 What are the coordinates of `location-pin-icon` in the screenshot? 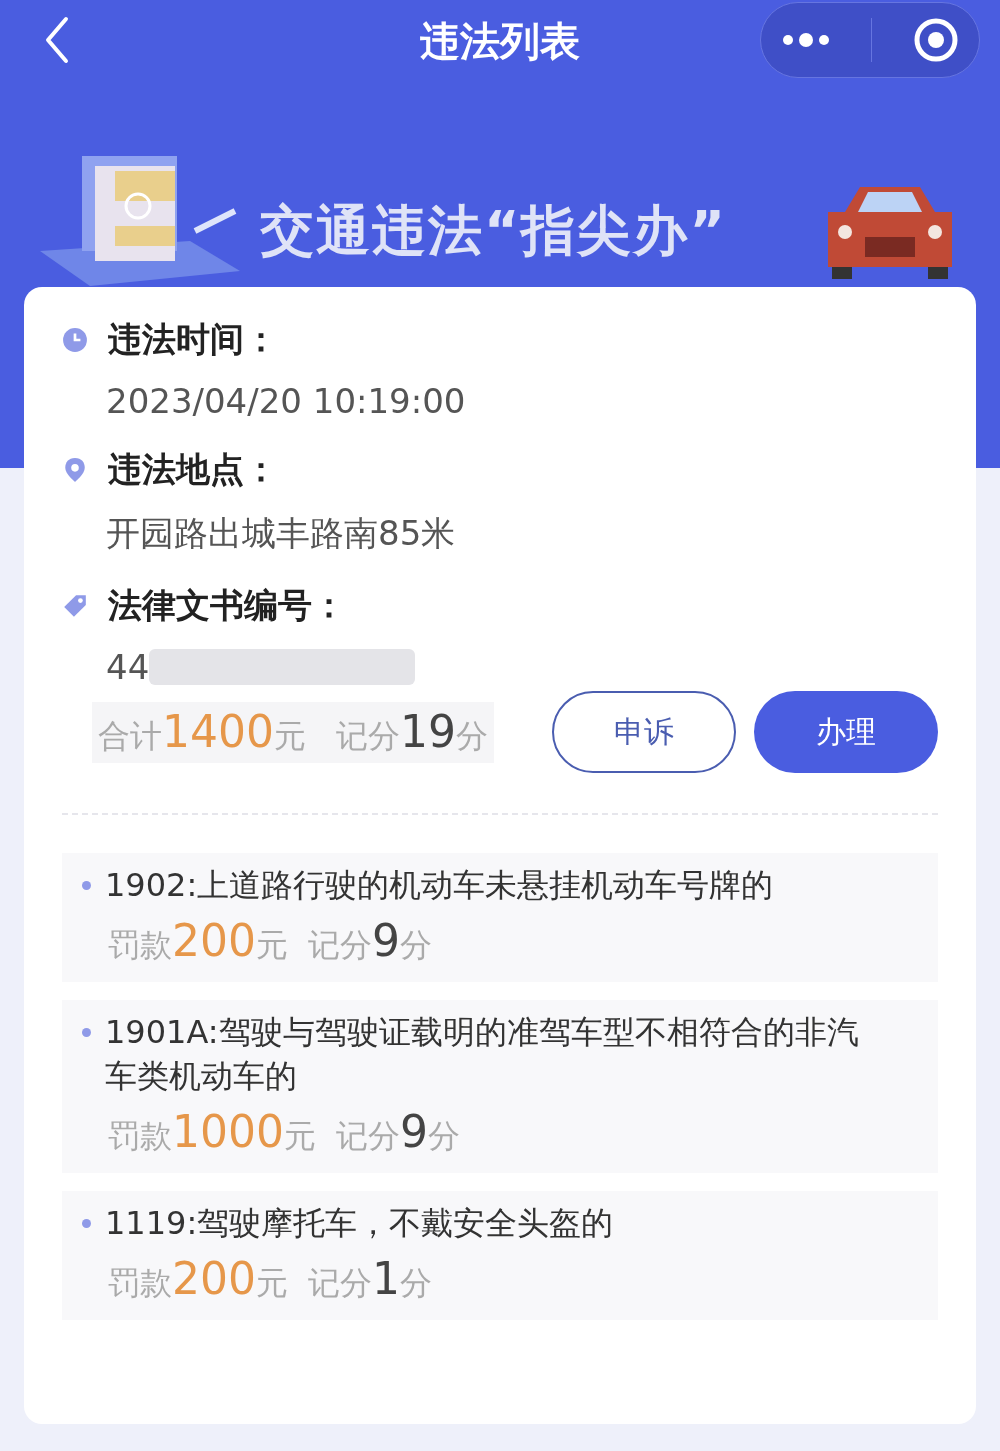 It's located at (75, 470).